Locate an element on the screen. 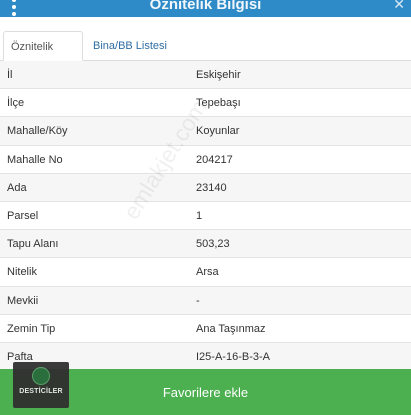 Image resolution: width=411 pixels, height=415 pixels. table-row: Nitelik Arsa is located at coordinates (205, 272).